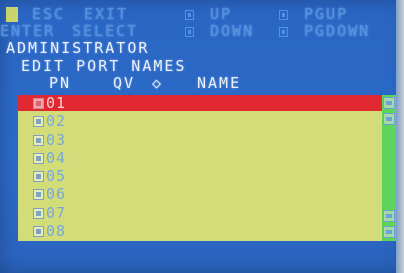 This screenshot has width=404, height=273. What do you see at coordinates (60, 83) in the screenshot?
I see `column-header-pn: PN` at bounding box center [60, 83].